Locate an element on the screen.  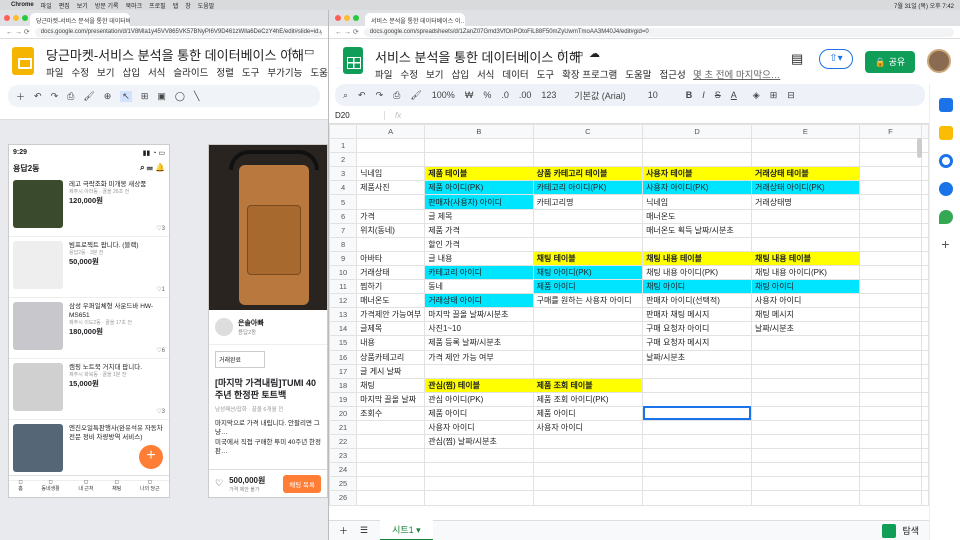
shape-icon: ◯ is located at coordinates (180, 96).